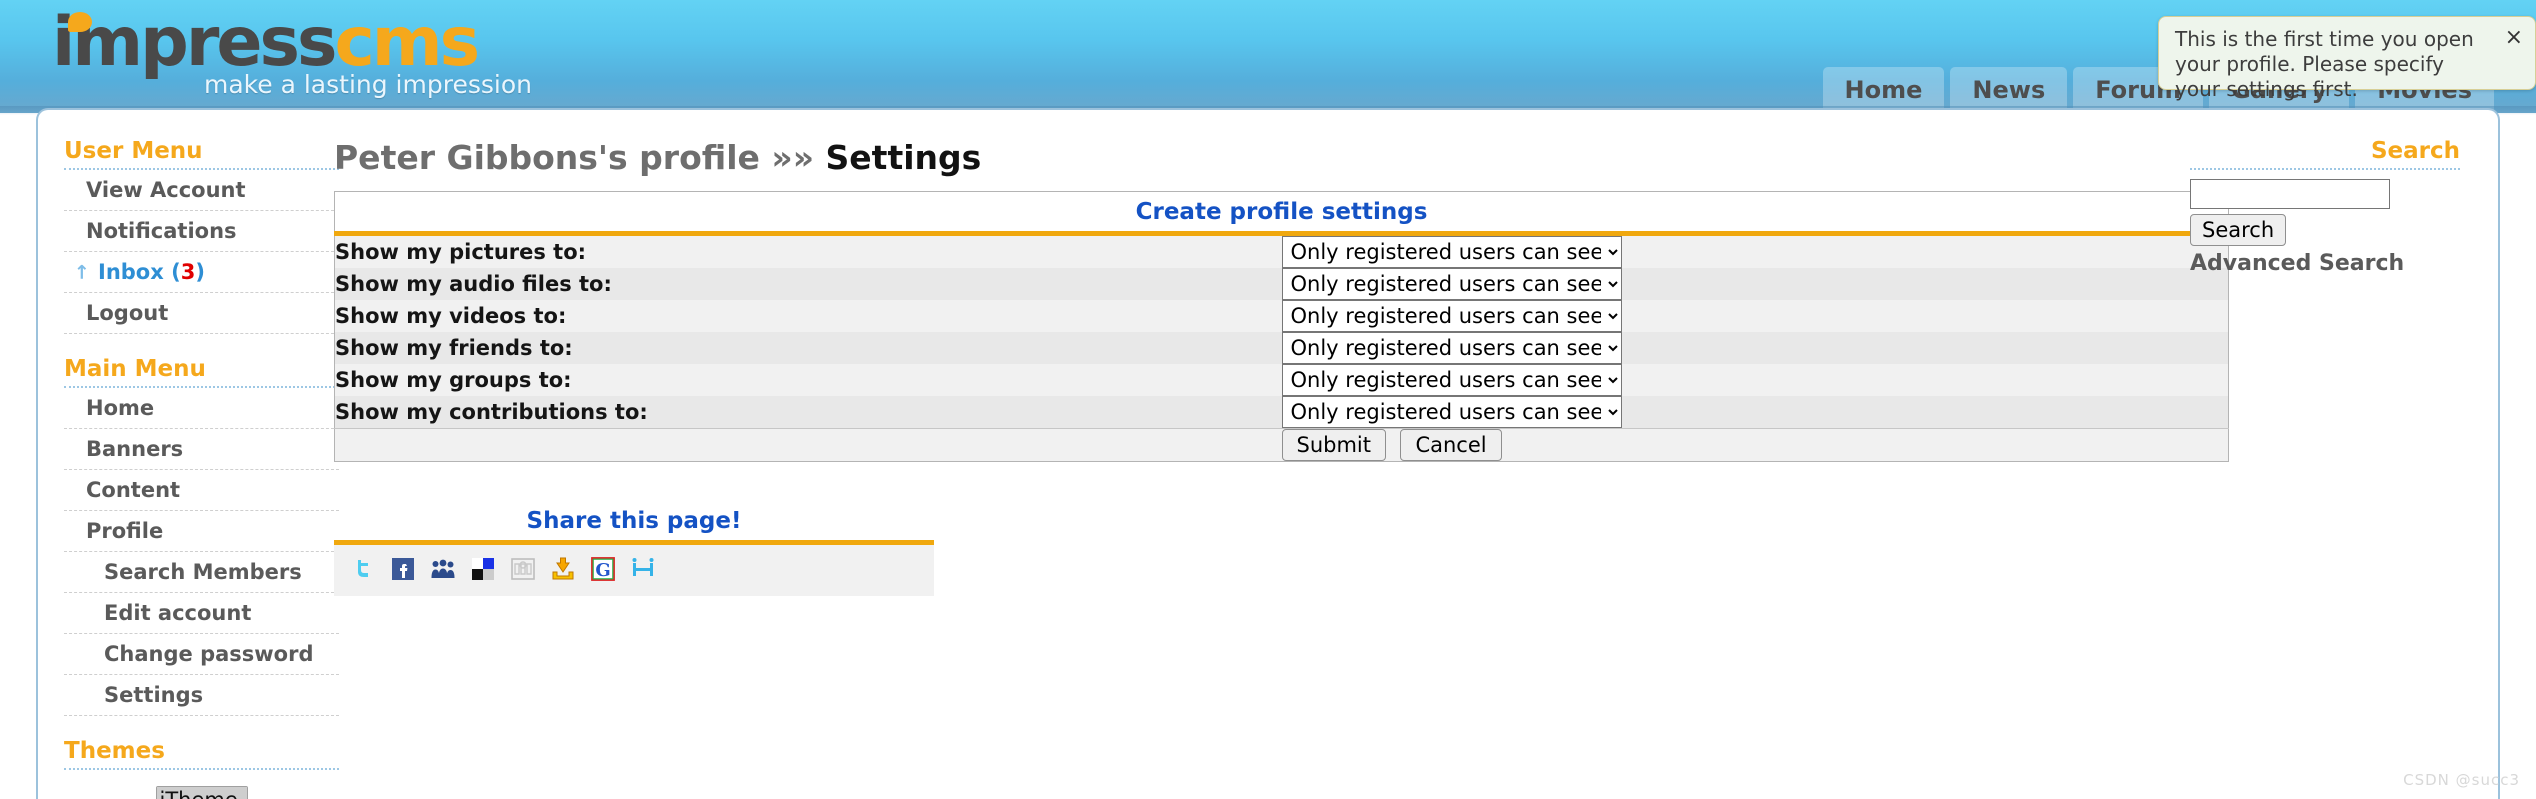 The width and height of the screenshot is (2536, 799). Describe the element at coordinates (201, 408) in the screenshot. I see `sidebar-item-home: Home` at that location.